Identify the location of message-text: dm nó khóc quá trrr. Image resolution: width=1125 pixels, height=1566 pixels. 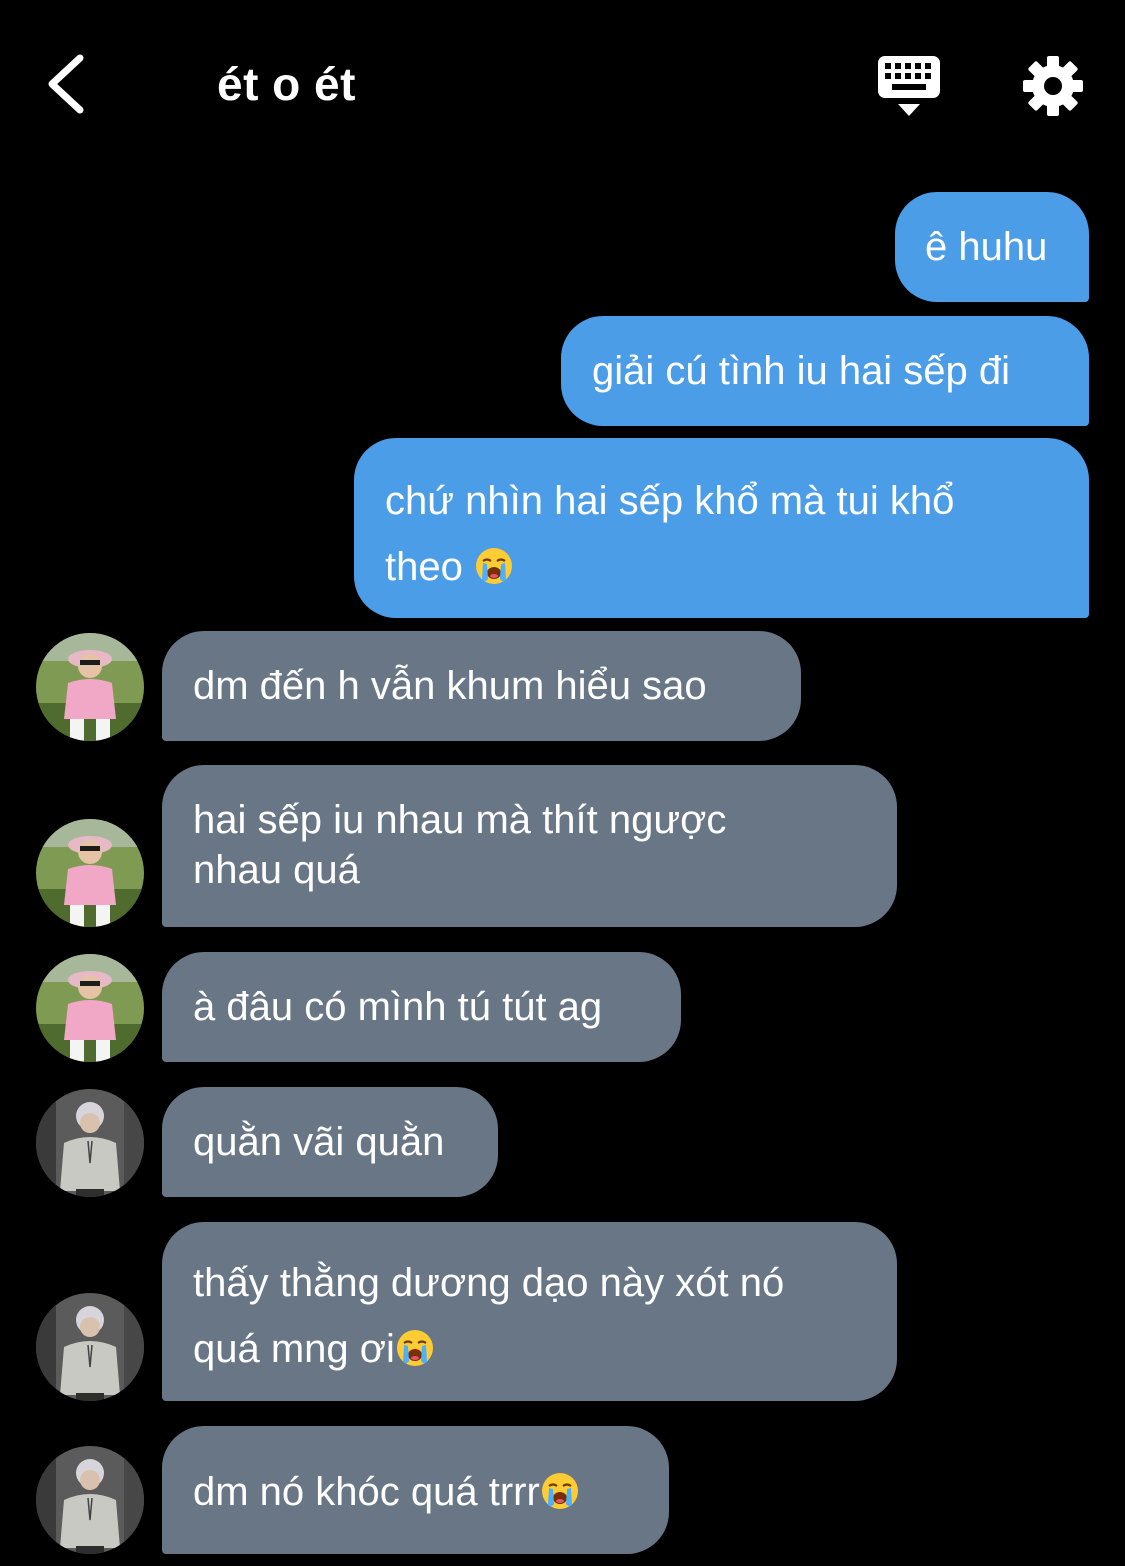
(366, 1492).